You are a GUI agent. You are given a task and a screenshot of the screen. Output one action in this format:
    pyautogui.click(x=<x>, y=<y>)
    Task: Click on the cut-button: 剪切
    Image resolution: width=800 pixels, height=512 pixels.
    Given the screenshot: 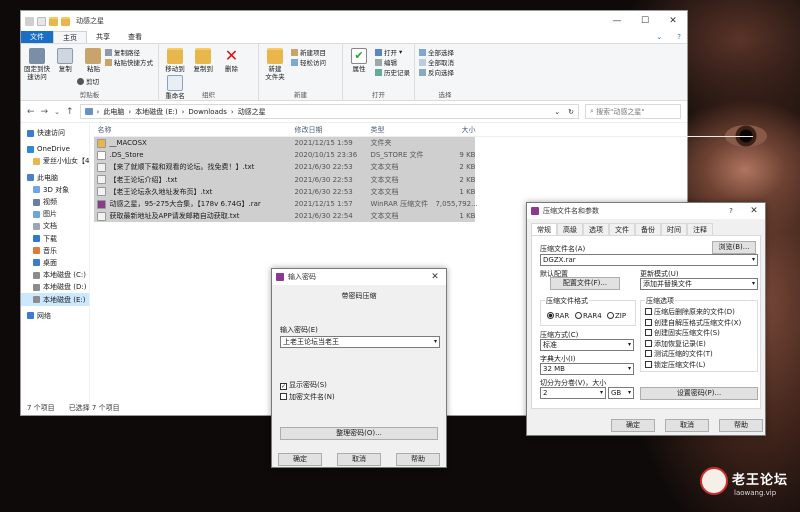 What is the action you would take?
    pyautogui.click(x=88, y=81)
    